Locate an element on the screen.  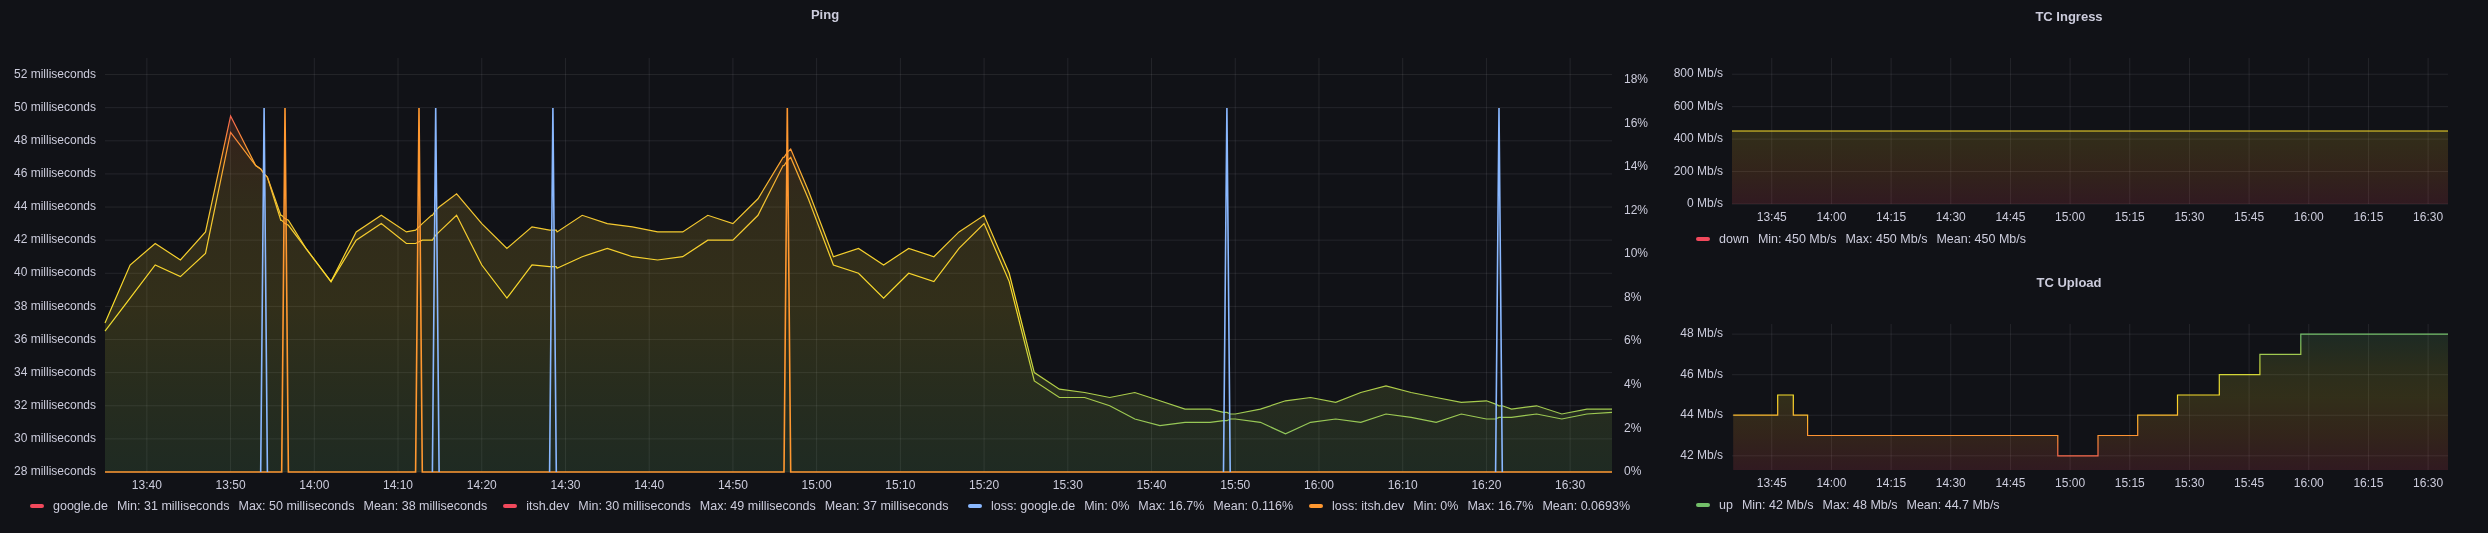
legend-stat: Min: 30 milliseconds is located at coordinates (634, 506).